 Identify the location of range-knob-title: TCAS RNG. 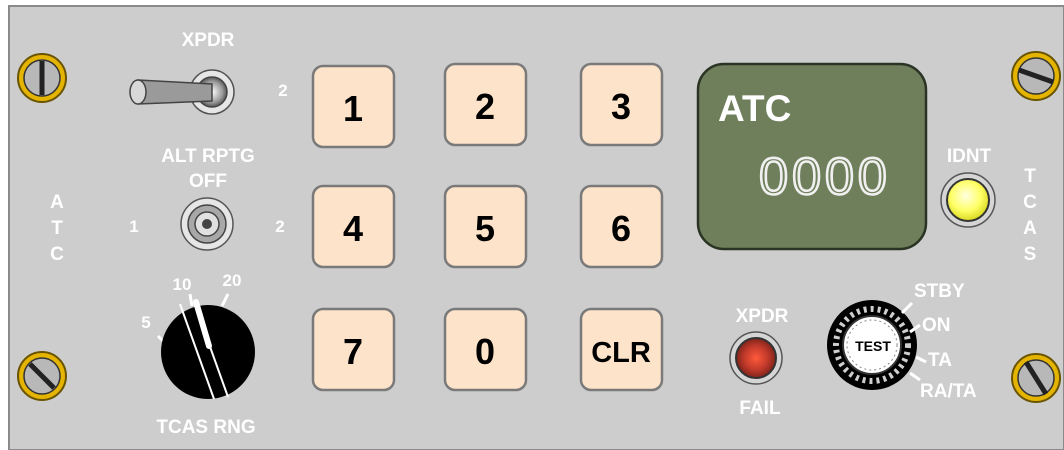
(205, 427).